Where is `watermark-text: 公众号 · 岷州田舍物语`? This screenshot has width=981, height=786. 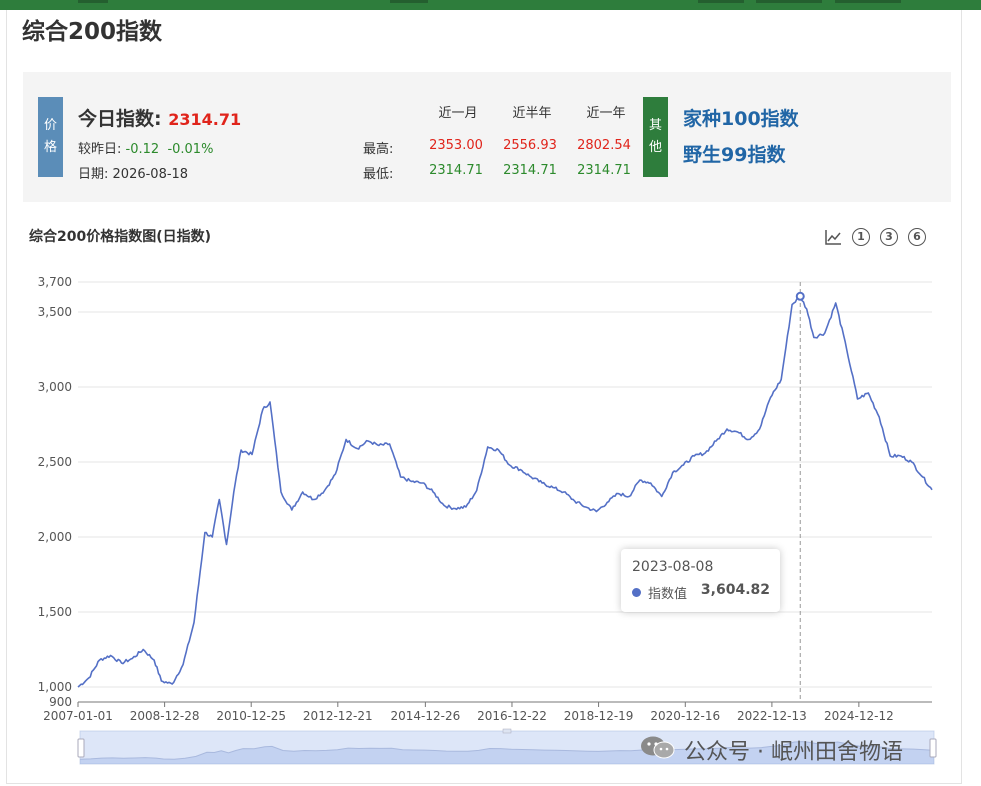
watermark-text: 公众号 · 岷州田舍物语 is located at coordinates (793, 752).